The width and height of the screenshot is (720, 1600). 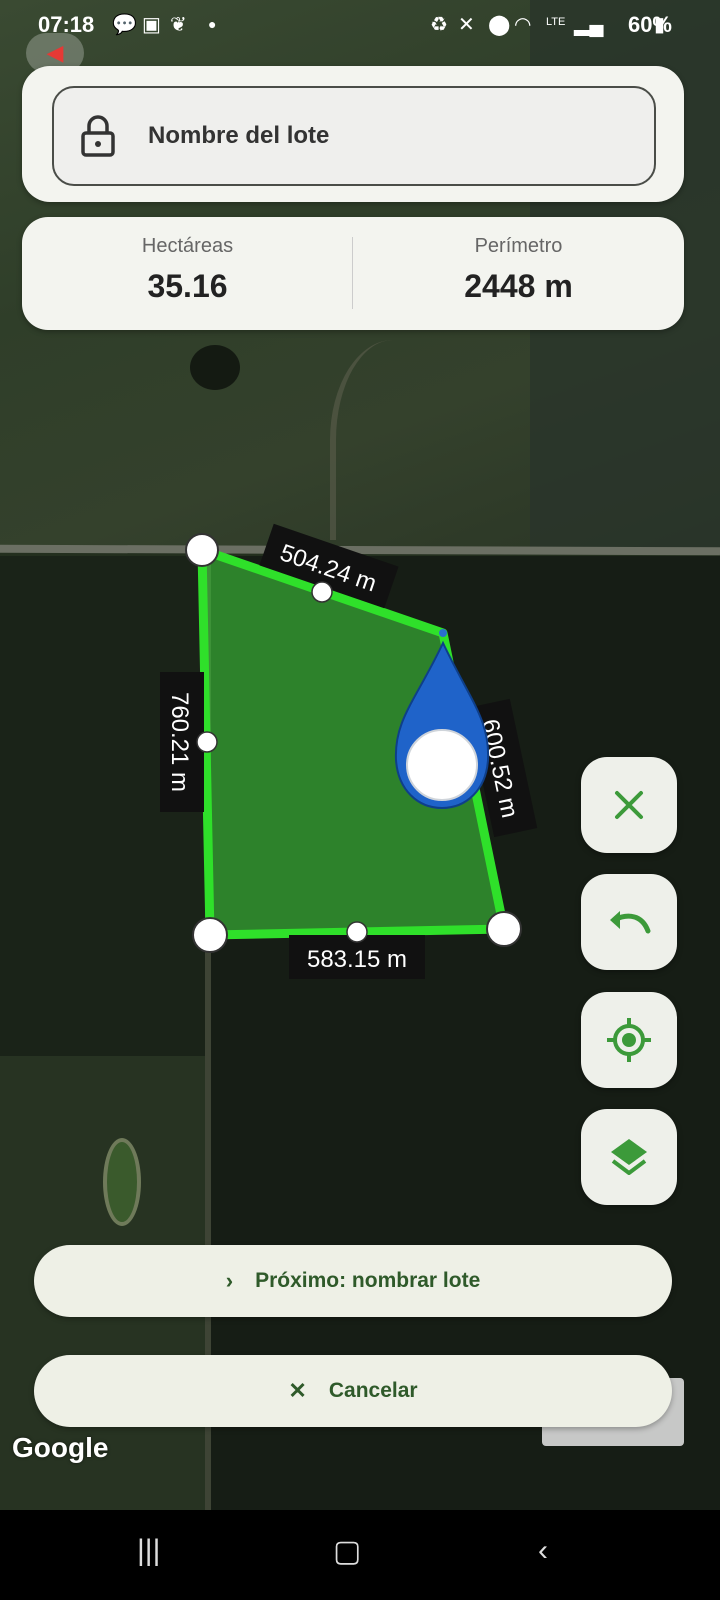 I want to click on undo-icon, so click(x=630, y=922).